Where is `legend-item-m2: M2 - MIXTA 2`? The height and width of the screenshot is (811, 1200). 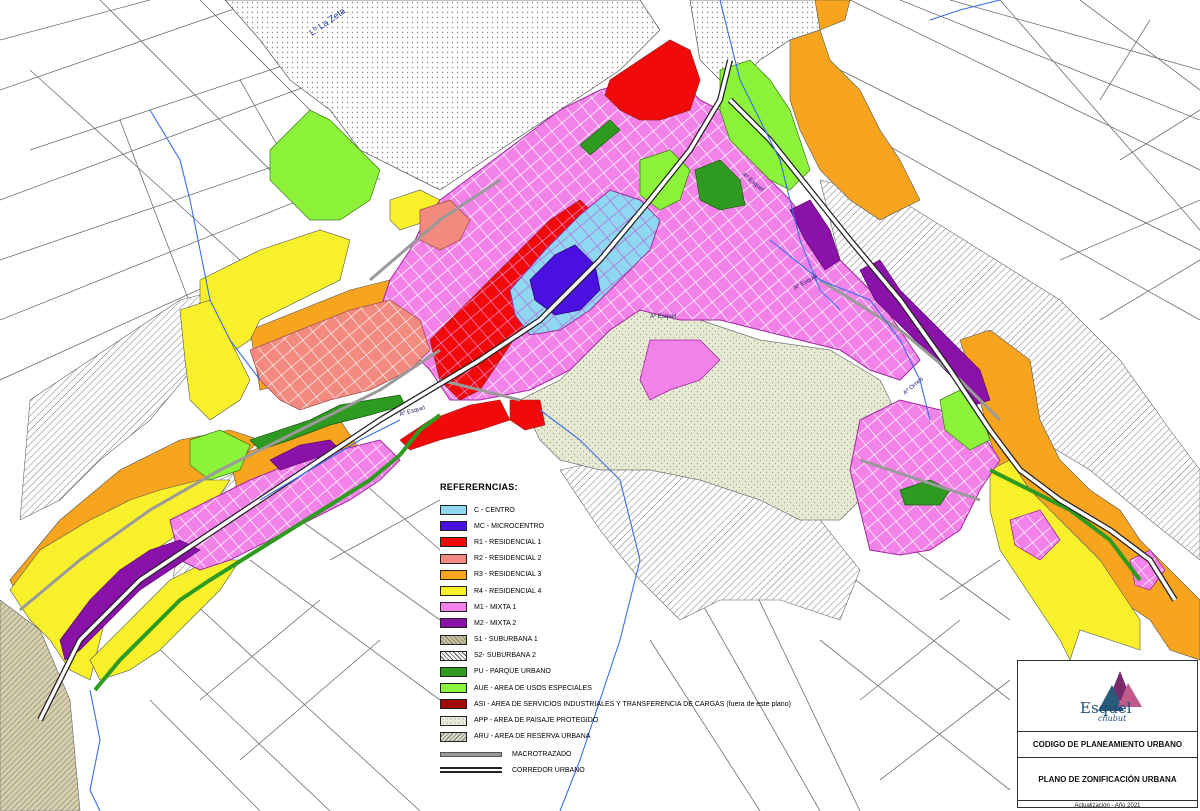 legend-item-m2: M2 - MIXTA 2 is located at coordinates (630, 623).